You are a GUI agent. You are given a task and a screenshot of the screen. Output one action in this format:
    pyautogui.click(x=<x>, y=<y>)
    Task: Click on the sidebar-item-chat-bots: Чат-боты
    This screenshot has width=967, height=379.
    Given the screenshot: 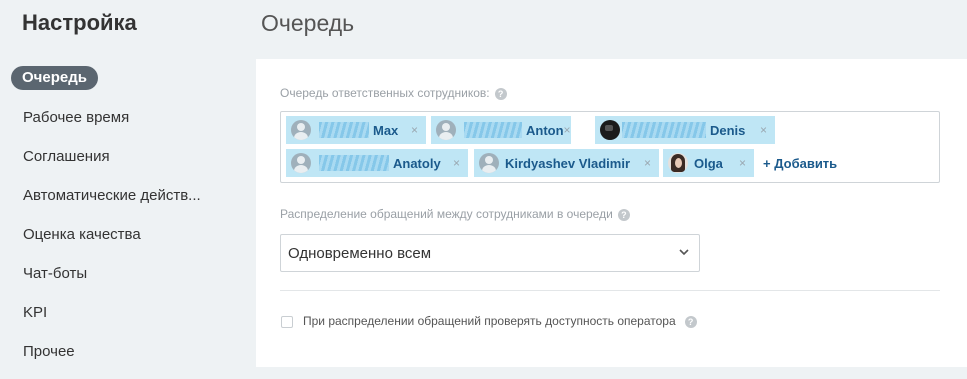 What is the action you would take?
    pyautogui.click(x=55, y=273)
    